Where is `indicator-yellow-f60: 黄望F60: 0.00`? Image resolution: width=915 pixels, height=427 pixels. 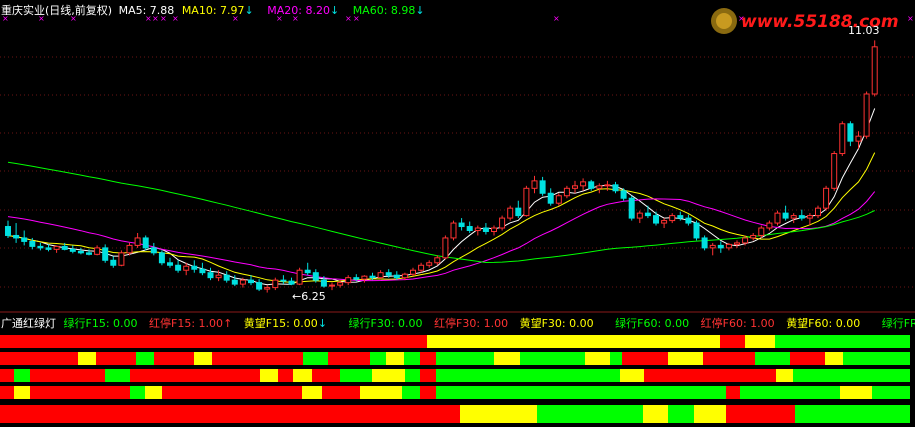
indicator-yellow-f60: 黄望F60: 0.00 is located at coordinates (823, 323).